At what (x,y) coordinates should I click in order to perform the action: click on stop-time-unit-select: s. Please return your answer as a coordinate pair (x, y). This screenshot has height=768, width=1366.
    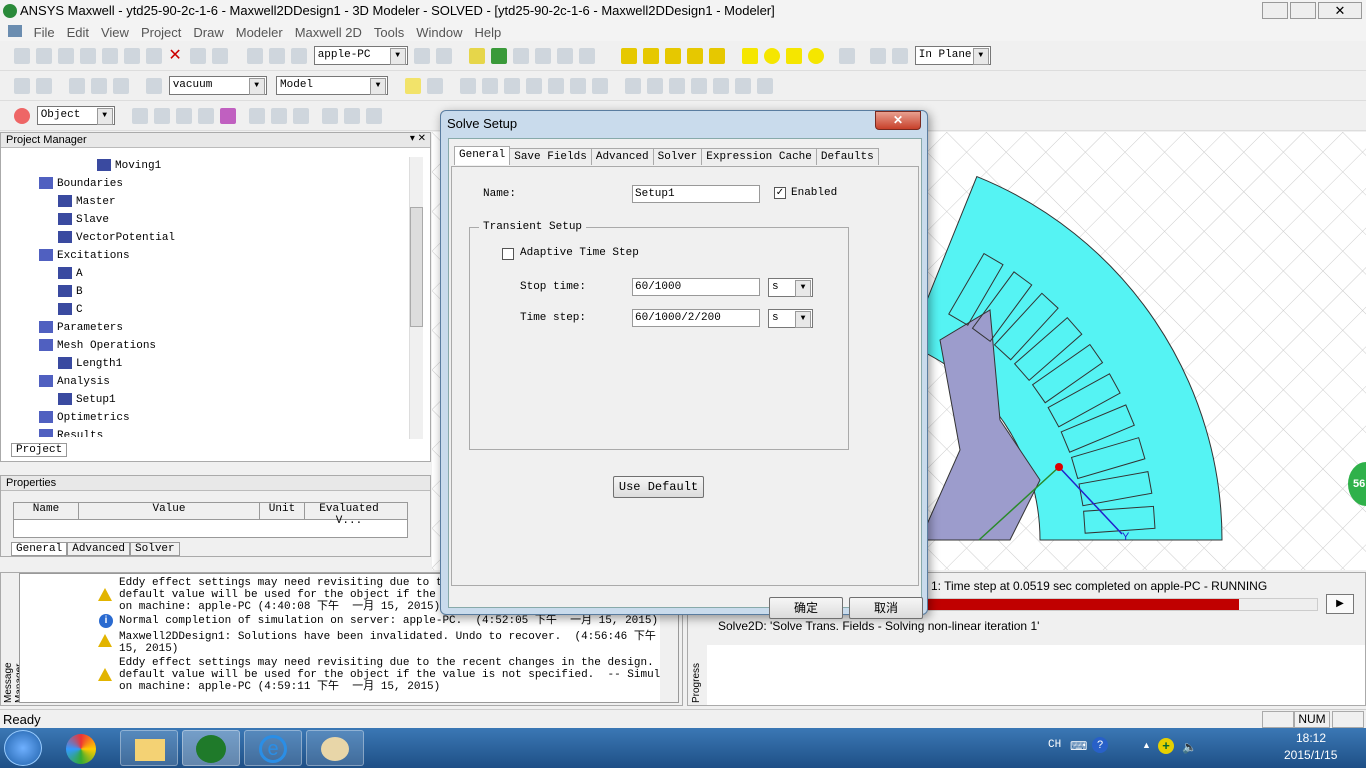
    Looking at the image, I should click on (790, 287).